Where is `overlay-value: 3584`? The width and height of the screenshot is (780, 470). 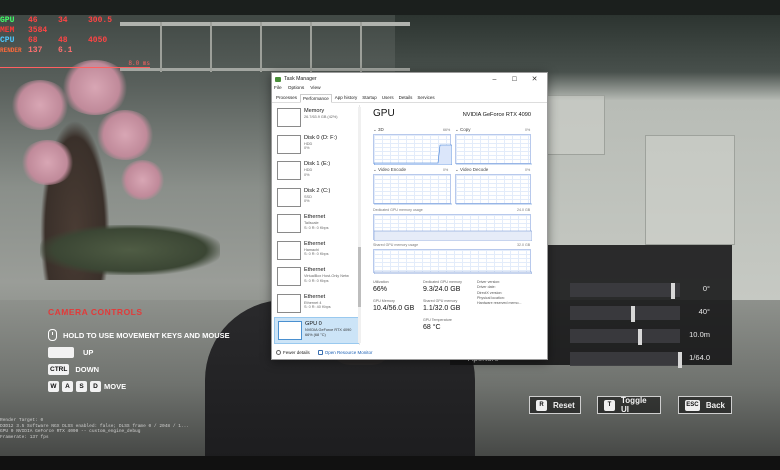 overlay-value: 3584 is located at coordinates (38, 30).